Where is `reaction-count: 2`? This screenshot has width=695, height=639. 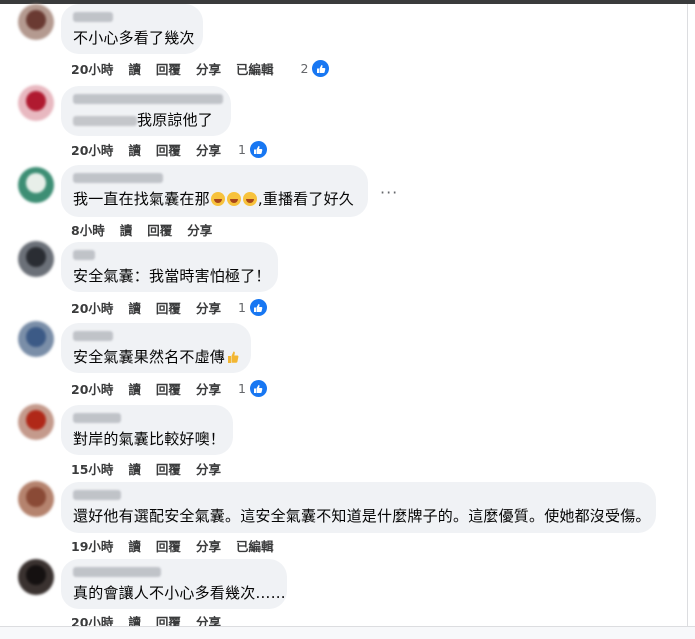
reaction-count: 2 is located at coordinates (315, 68).